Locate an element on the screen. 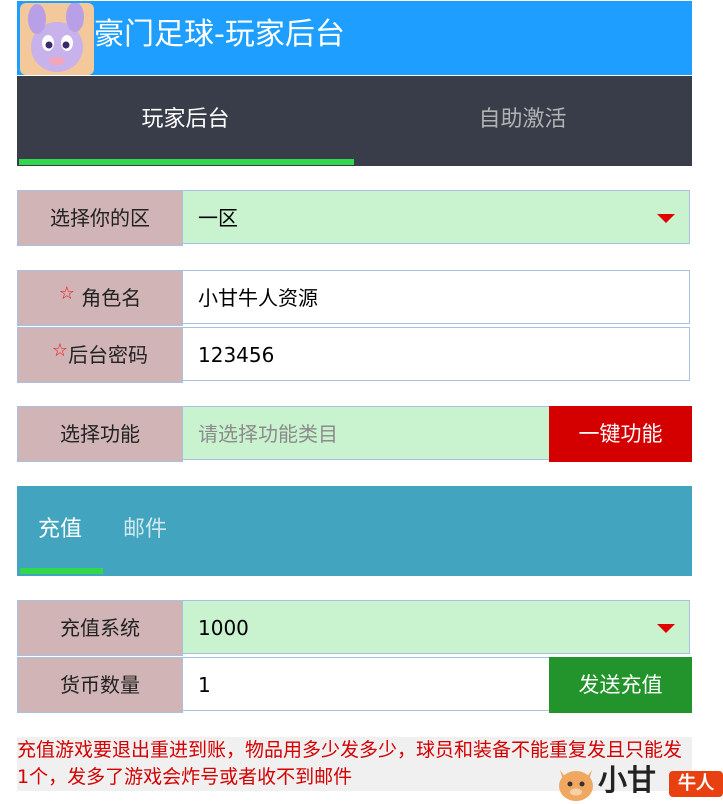  recharge-system-value: 1000 is located at coordinates (223, 628).